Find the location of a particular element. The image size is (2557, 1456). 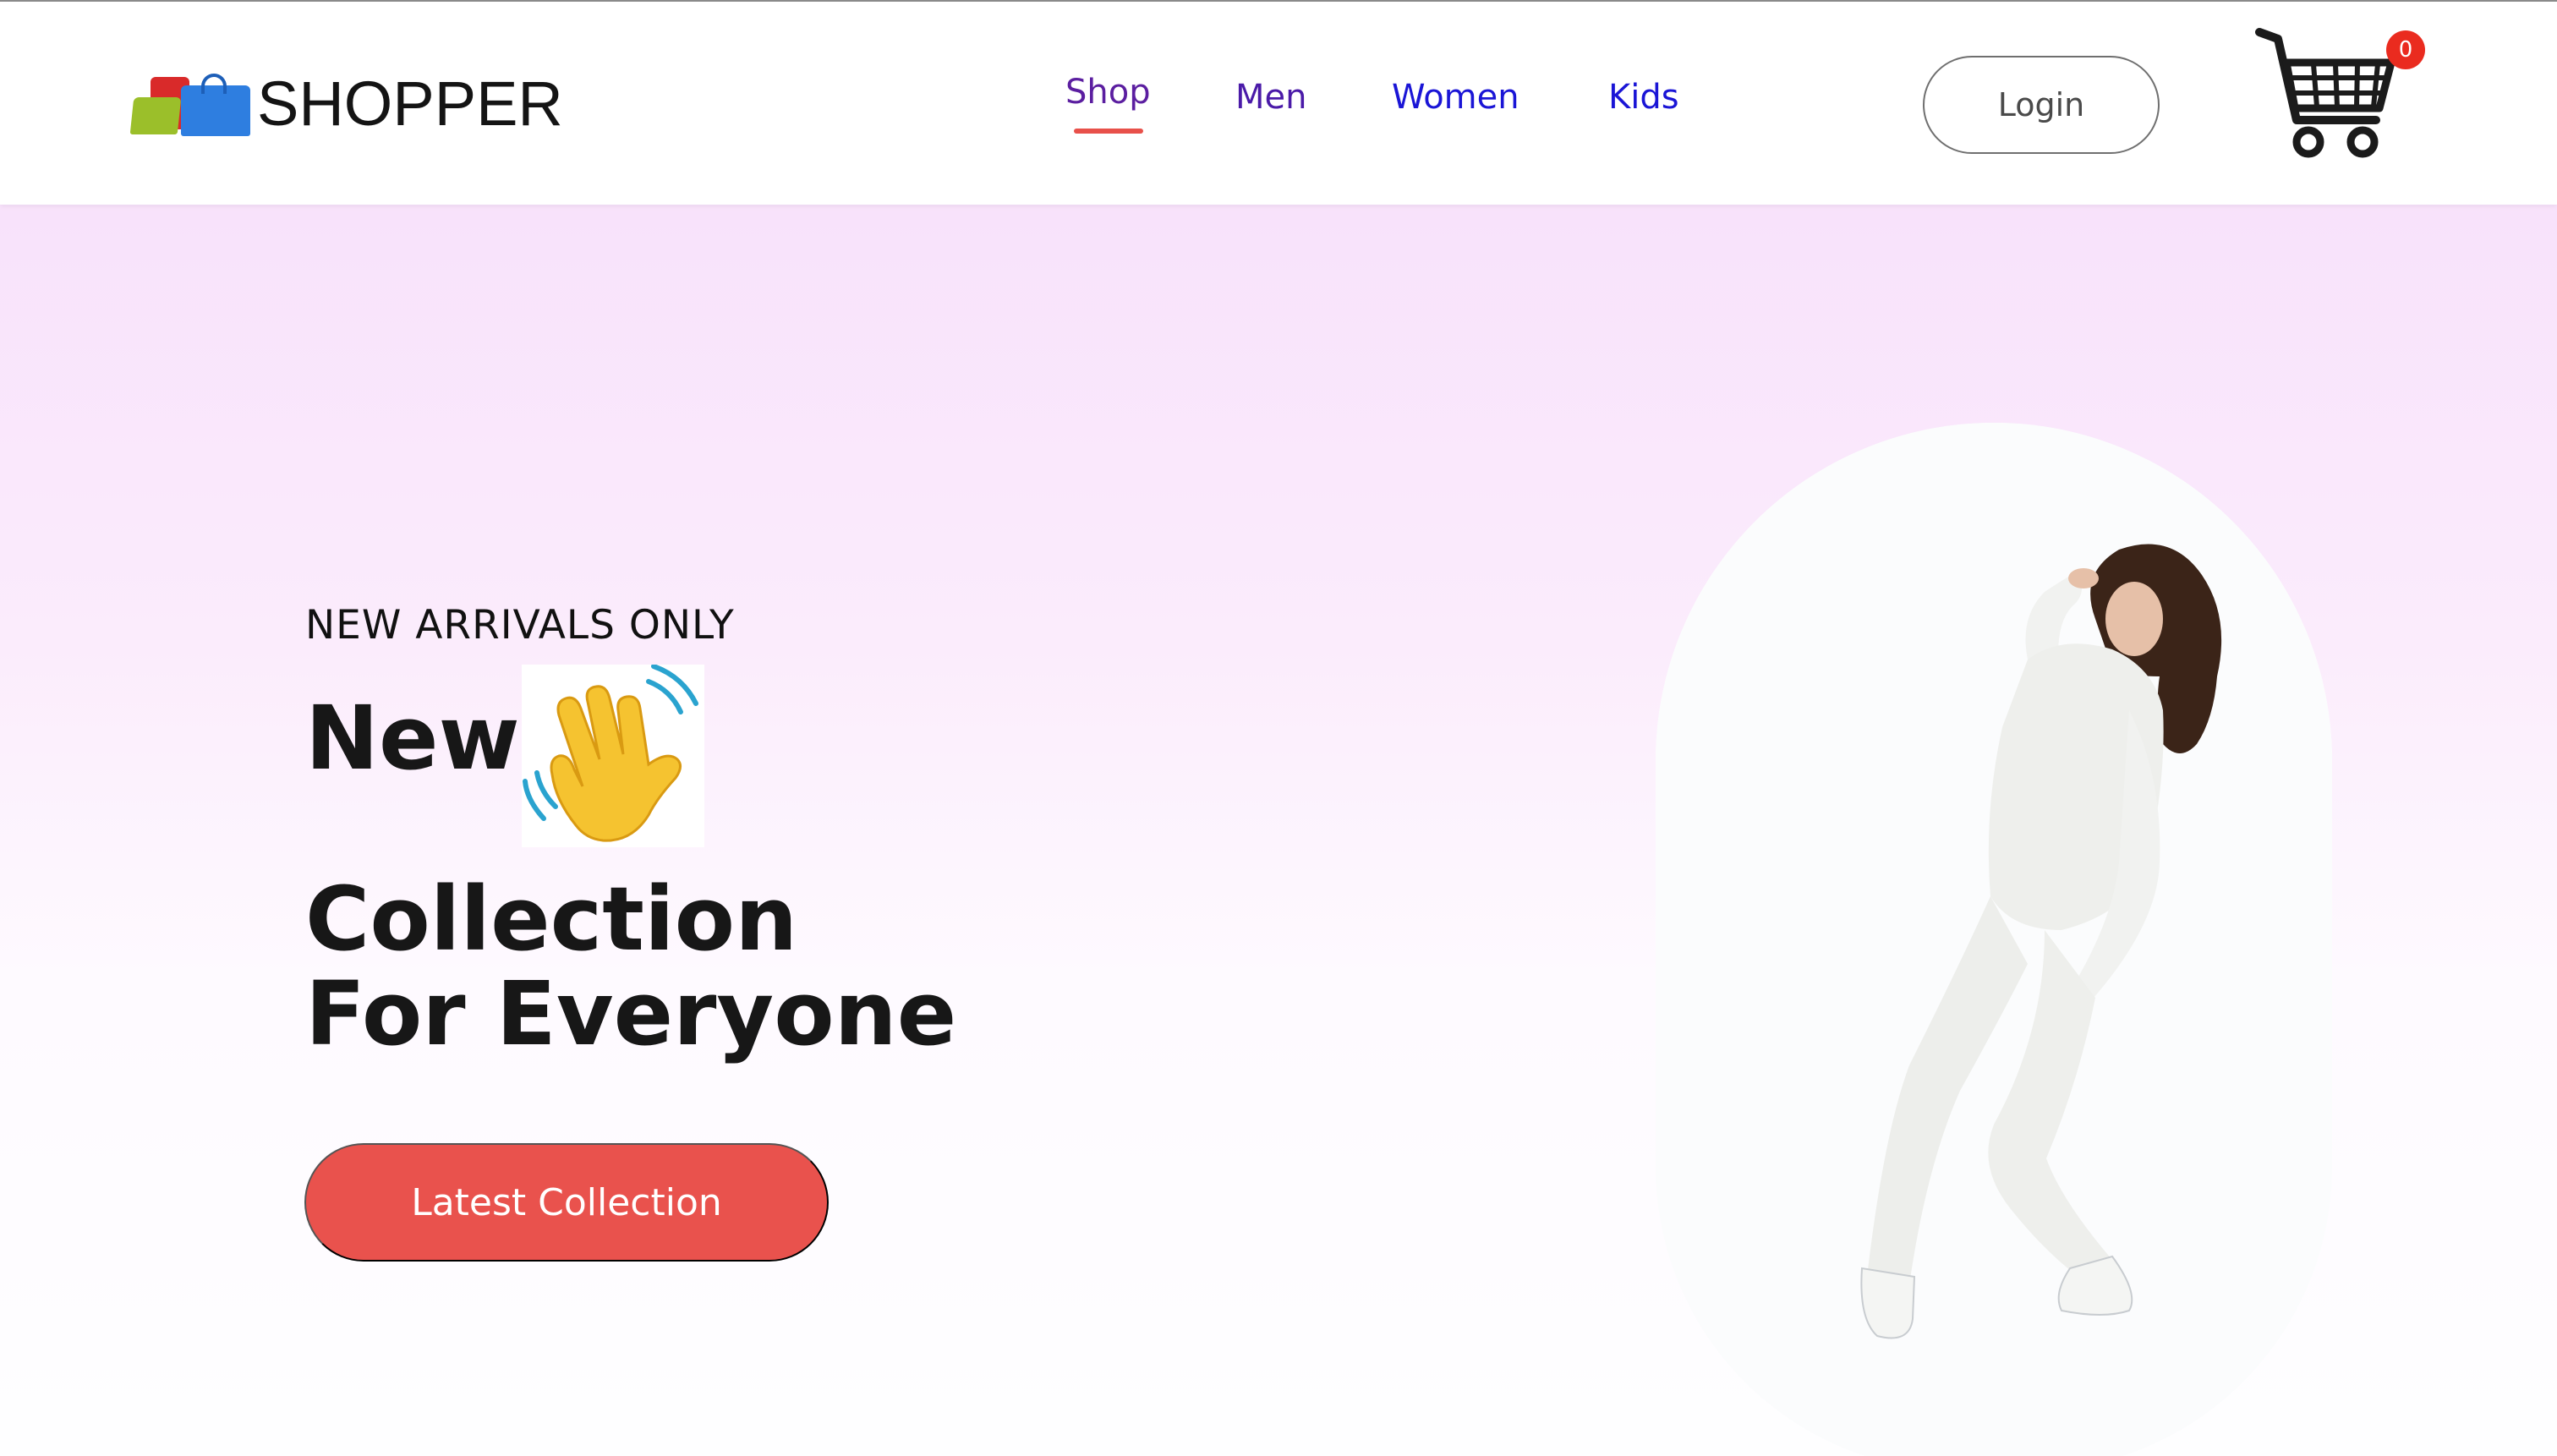

latest-collection-button: Latest Collection is located at coordinates (566, 1202).